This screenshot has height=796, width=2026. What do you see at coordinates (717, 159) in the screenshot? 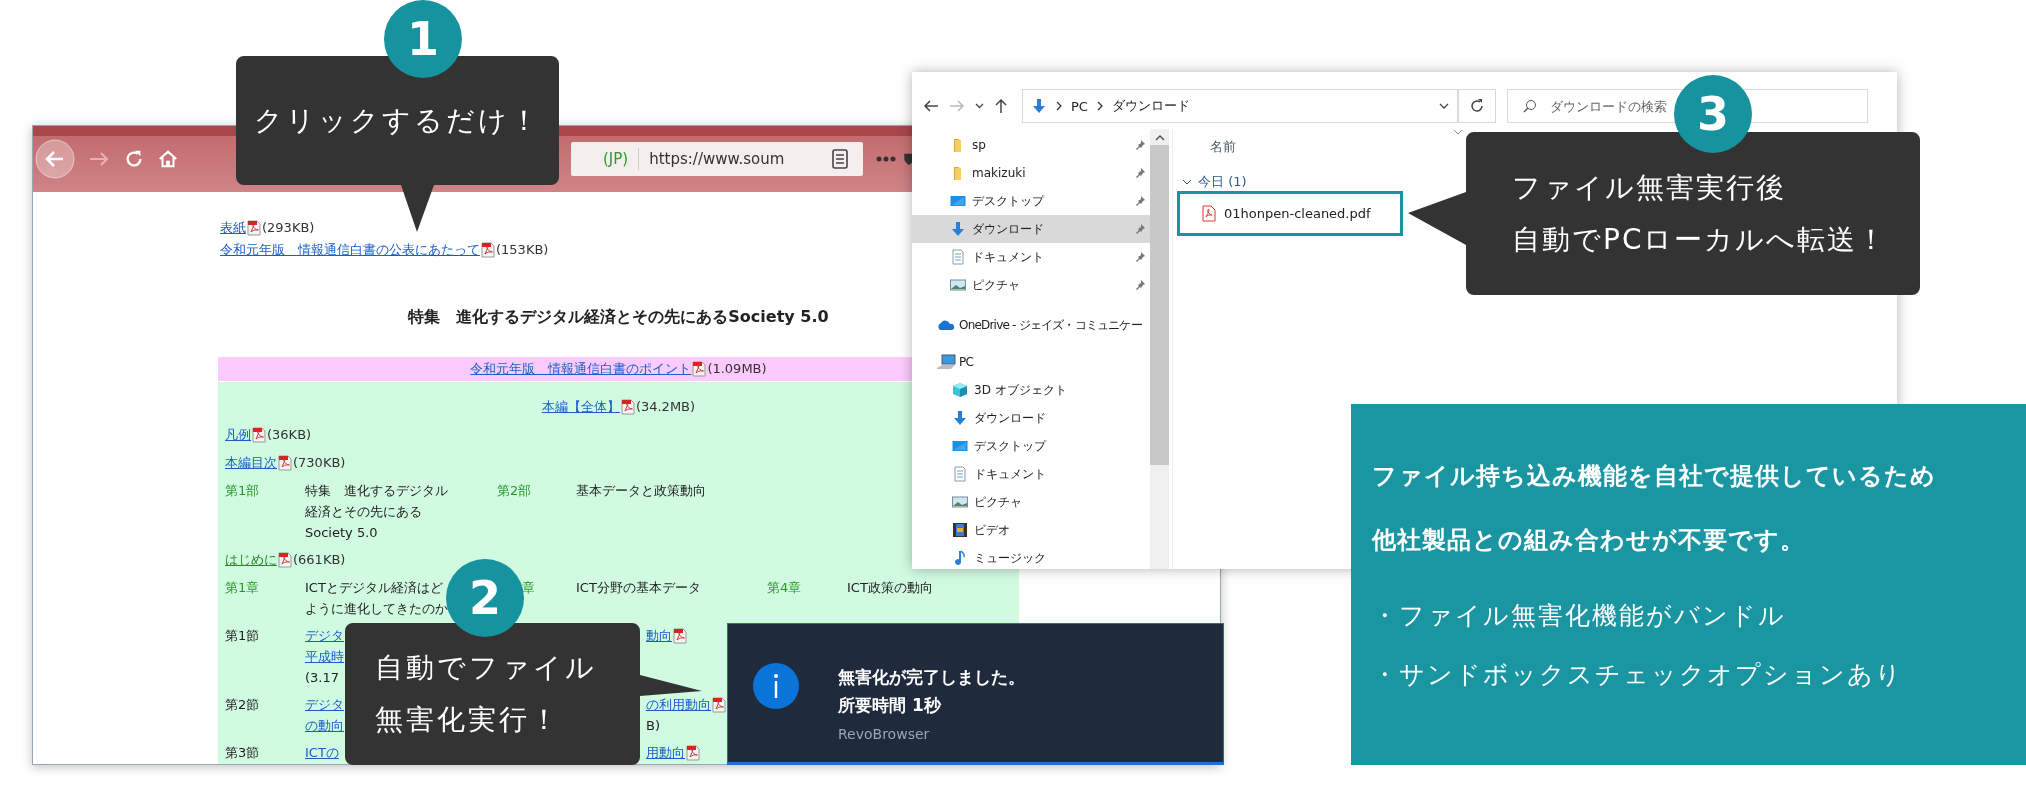
I see `address-bar: (JP) https://www.soum` at bounding box center [717, 159].